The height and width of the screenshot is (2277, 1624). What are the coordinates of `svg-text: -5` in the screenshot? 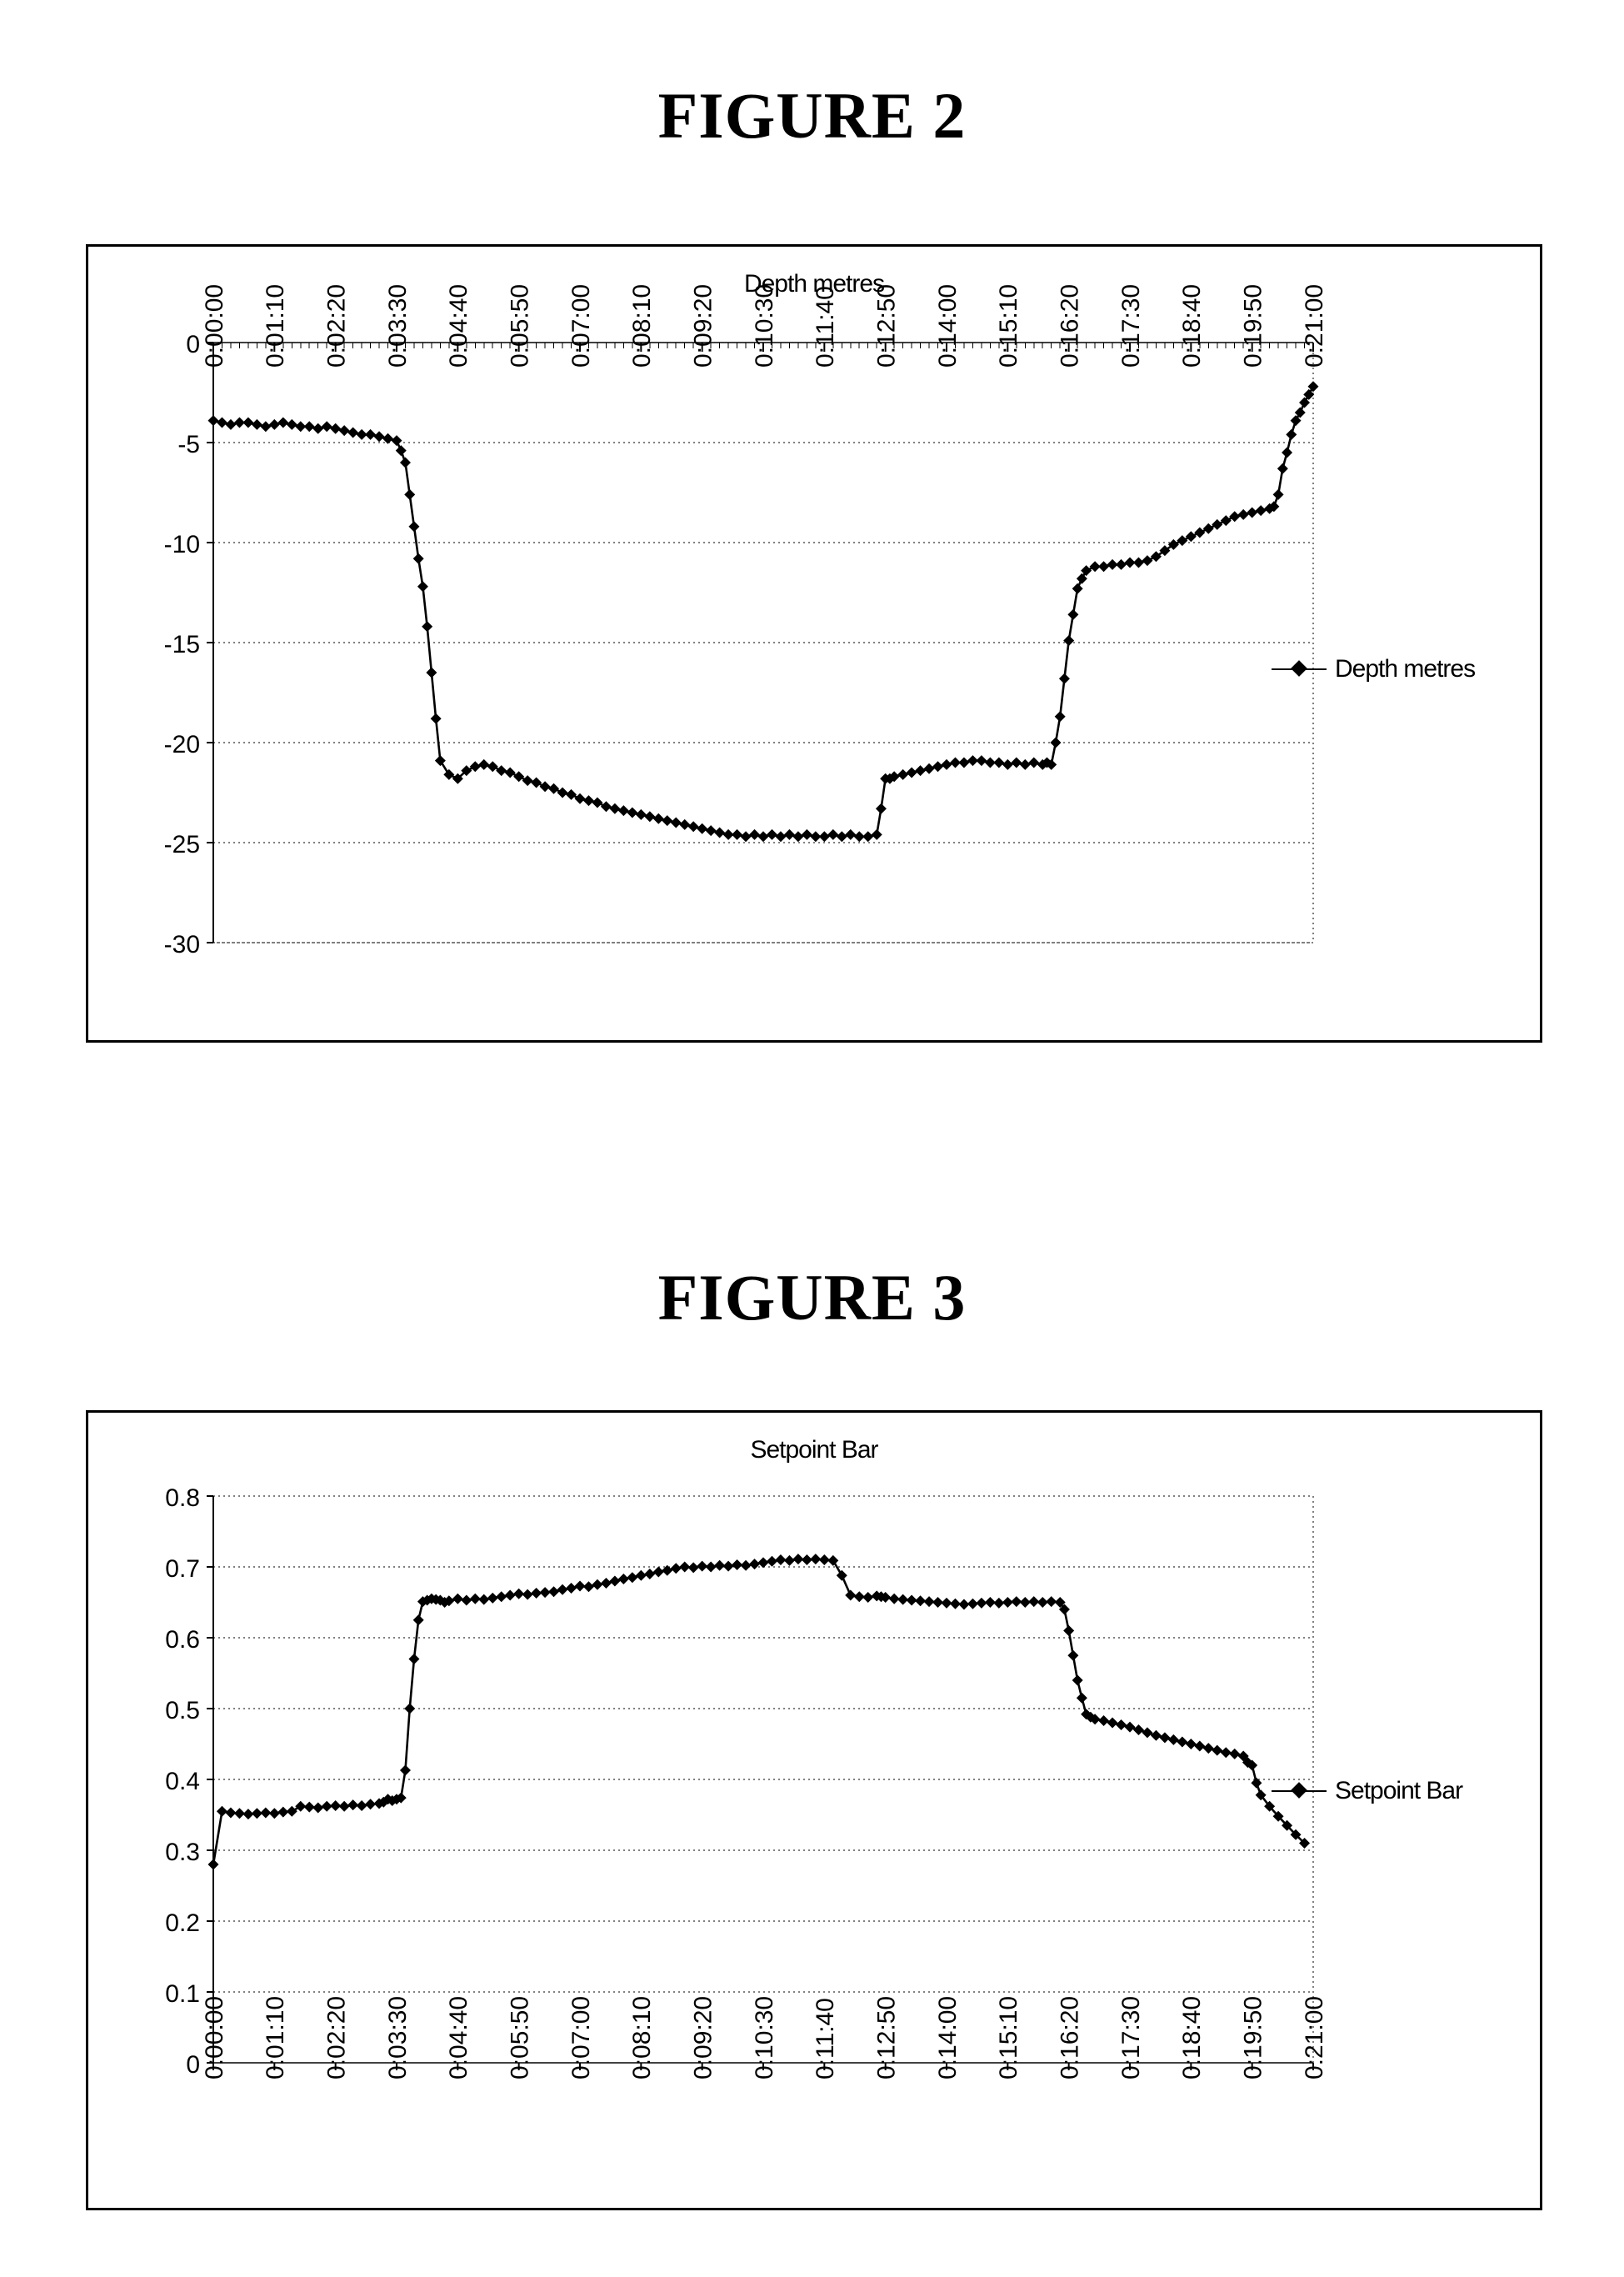 It's located at (188, 445).